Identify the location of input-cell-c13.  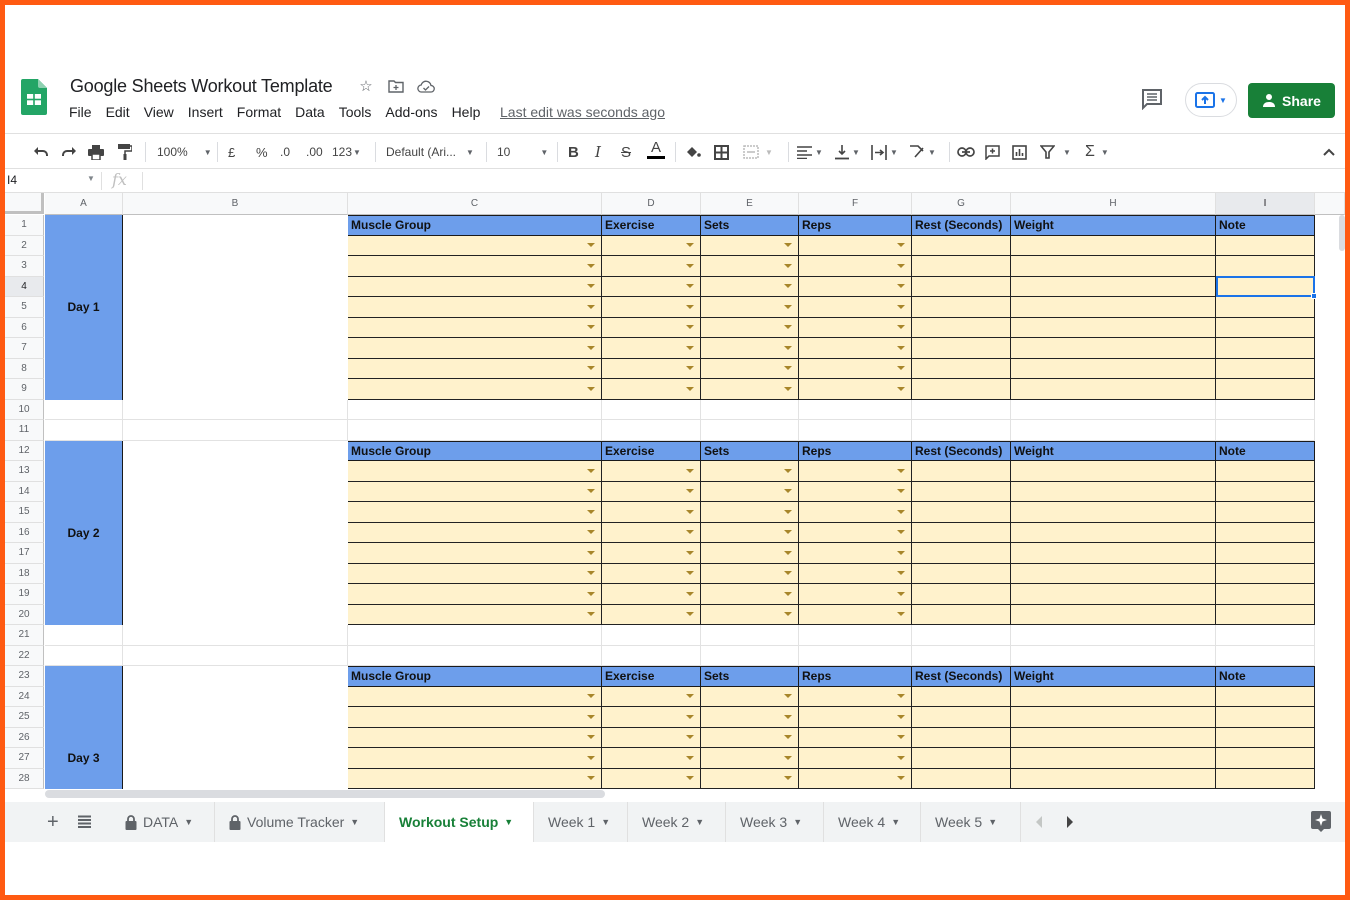
(475, 471).